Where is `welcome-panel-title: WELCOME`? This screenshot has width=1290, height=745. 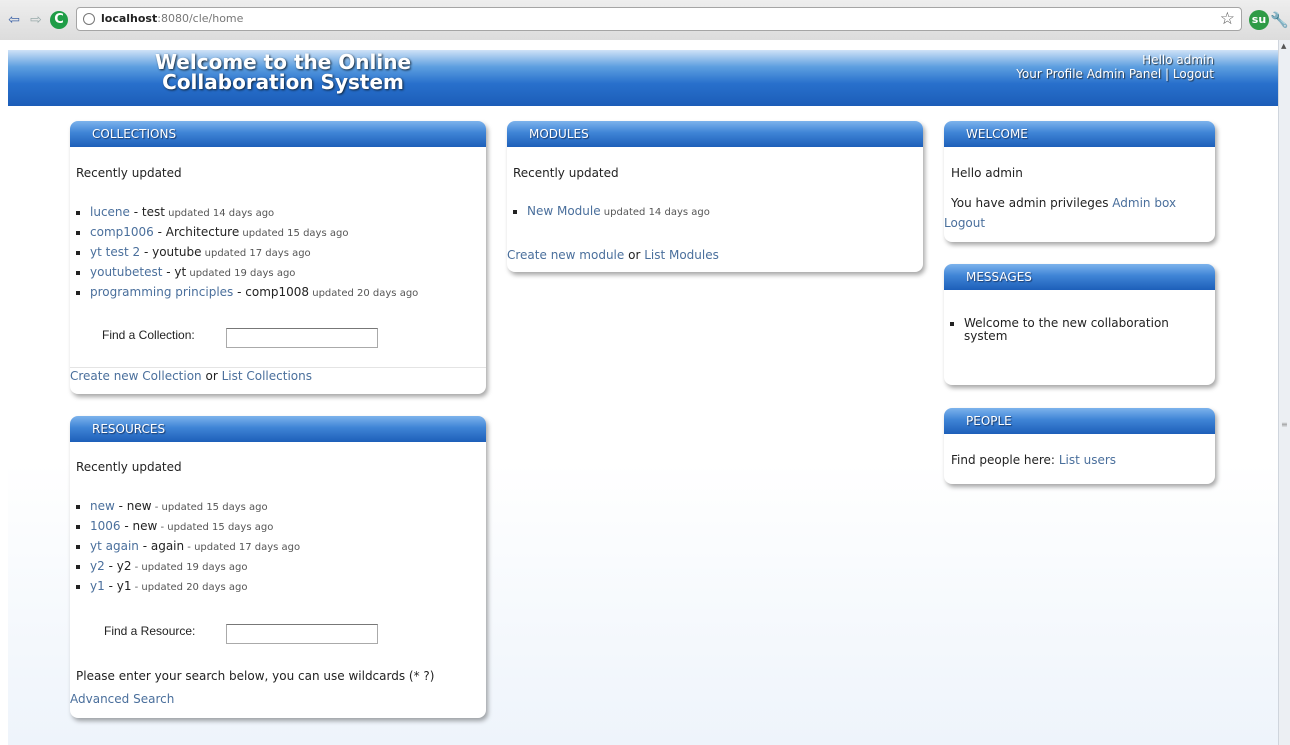 welcome-panel-title: WELCOME is located at coordinates (1079, 134).